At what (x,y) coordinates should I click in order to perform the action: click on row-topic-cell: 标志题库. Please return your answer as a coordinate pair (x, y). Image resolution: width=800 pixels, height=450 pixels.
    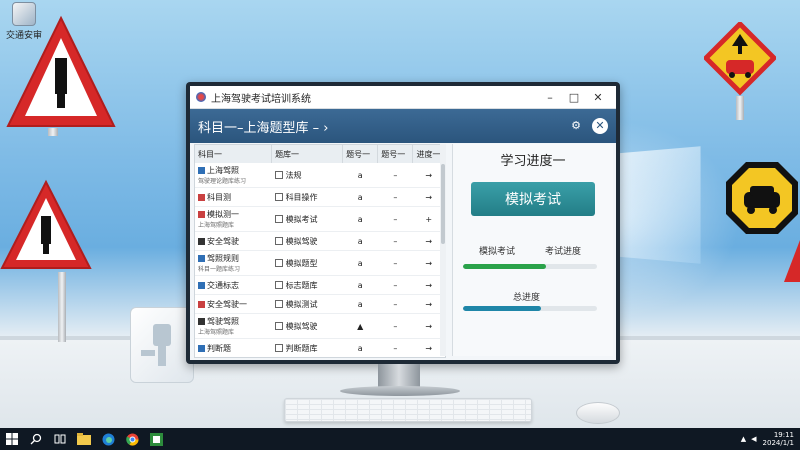
    Looking at the image, I should click on (307, 285).